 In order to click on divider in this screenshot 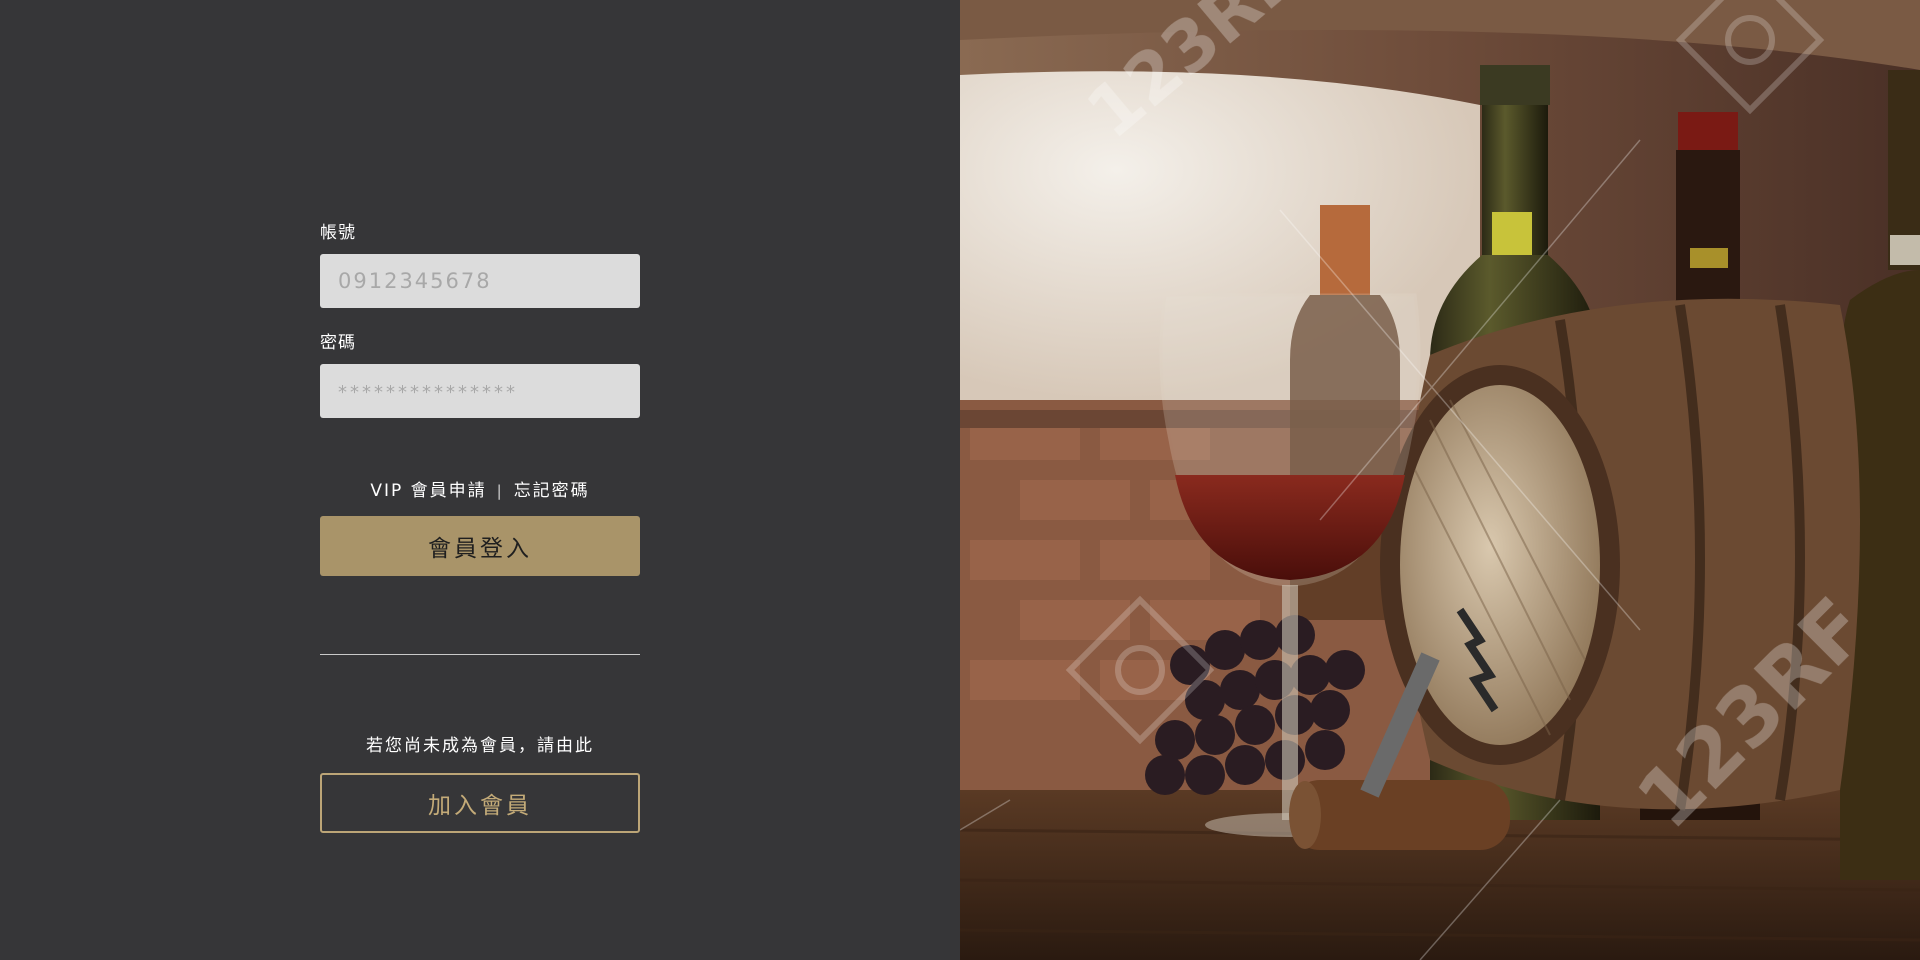, I will do `click(480, 654)`.